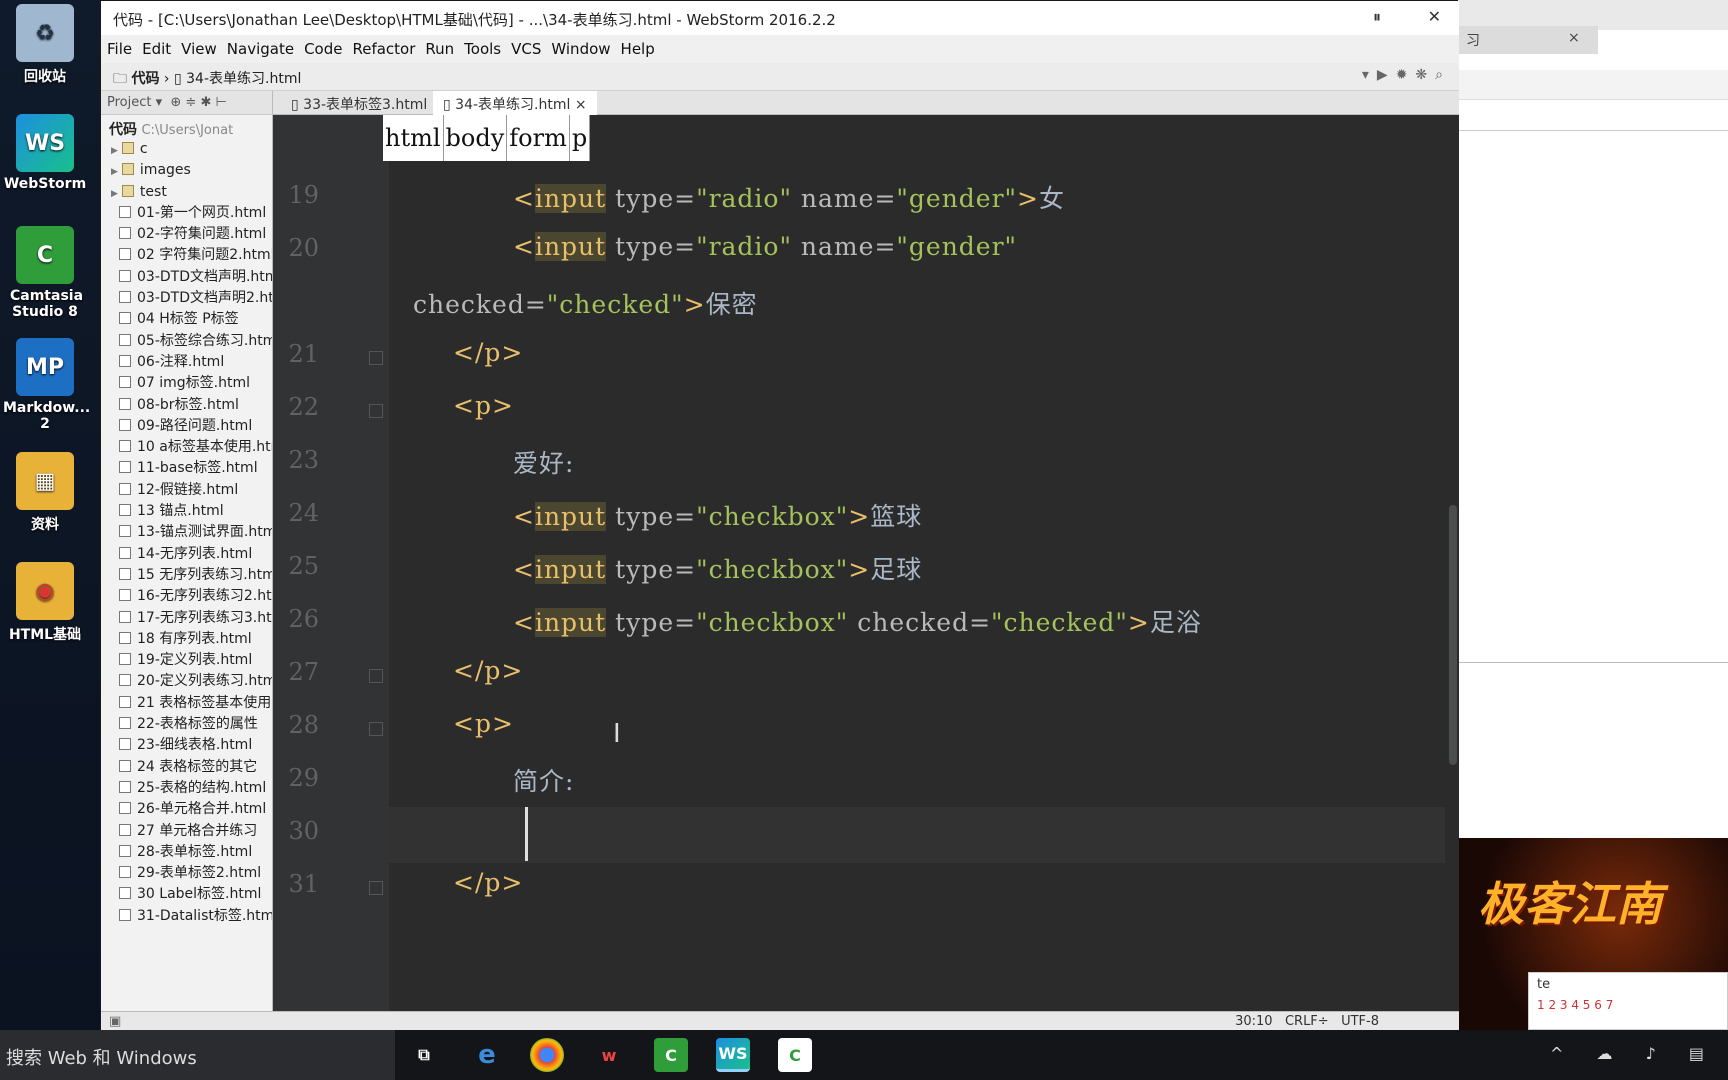  What do you see at coordinates (186, 170) in the screenshot?
I see `tree-folder: ▶ images` at bounding box center [186, 170].